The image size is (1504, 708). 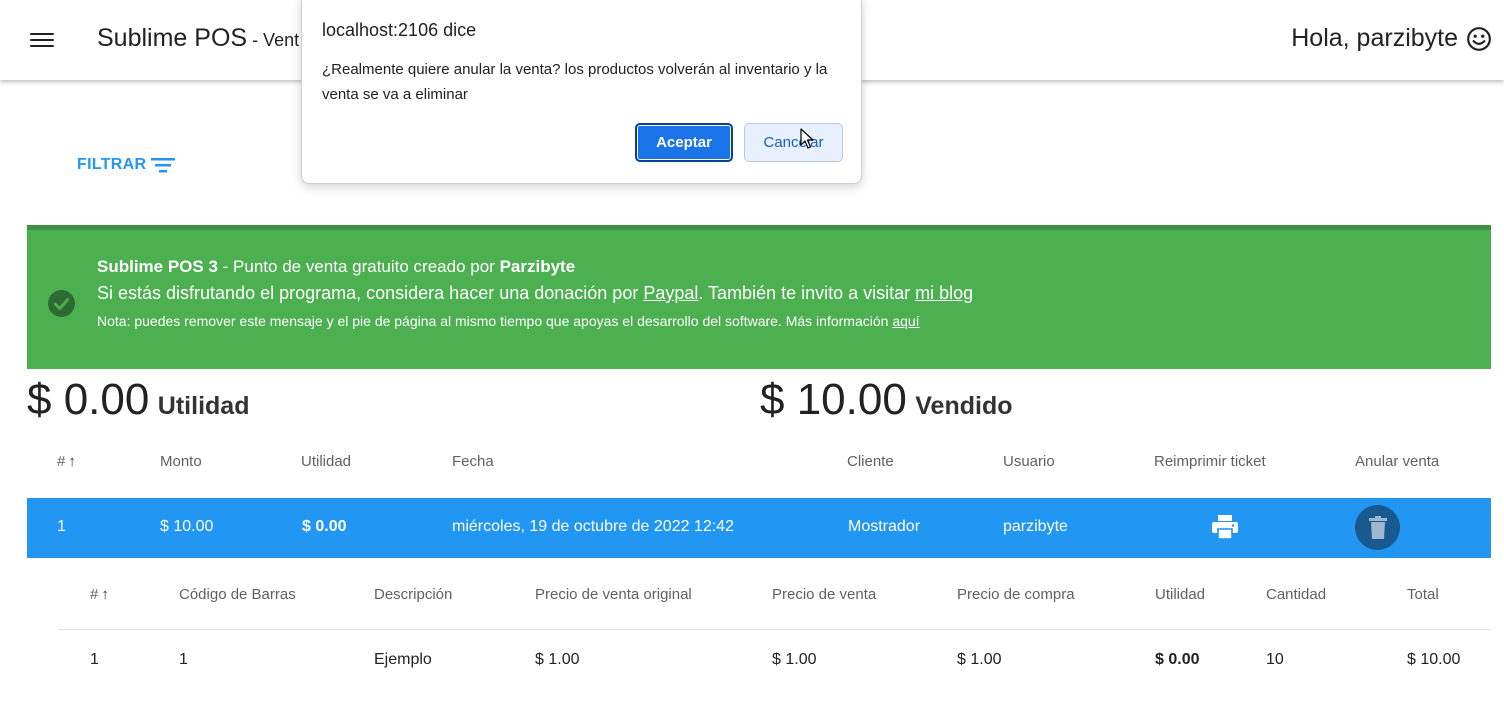 I want to click on detail-col-header-precio-original: Precio de venta original, so click(x=613, y=594).